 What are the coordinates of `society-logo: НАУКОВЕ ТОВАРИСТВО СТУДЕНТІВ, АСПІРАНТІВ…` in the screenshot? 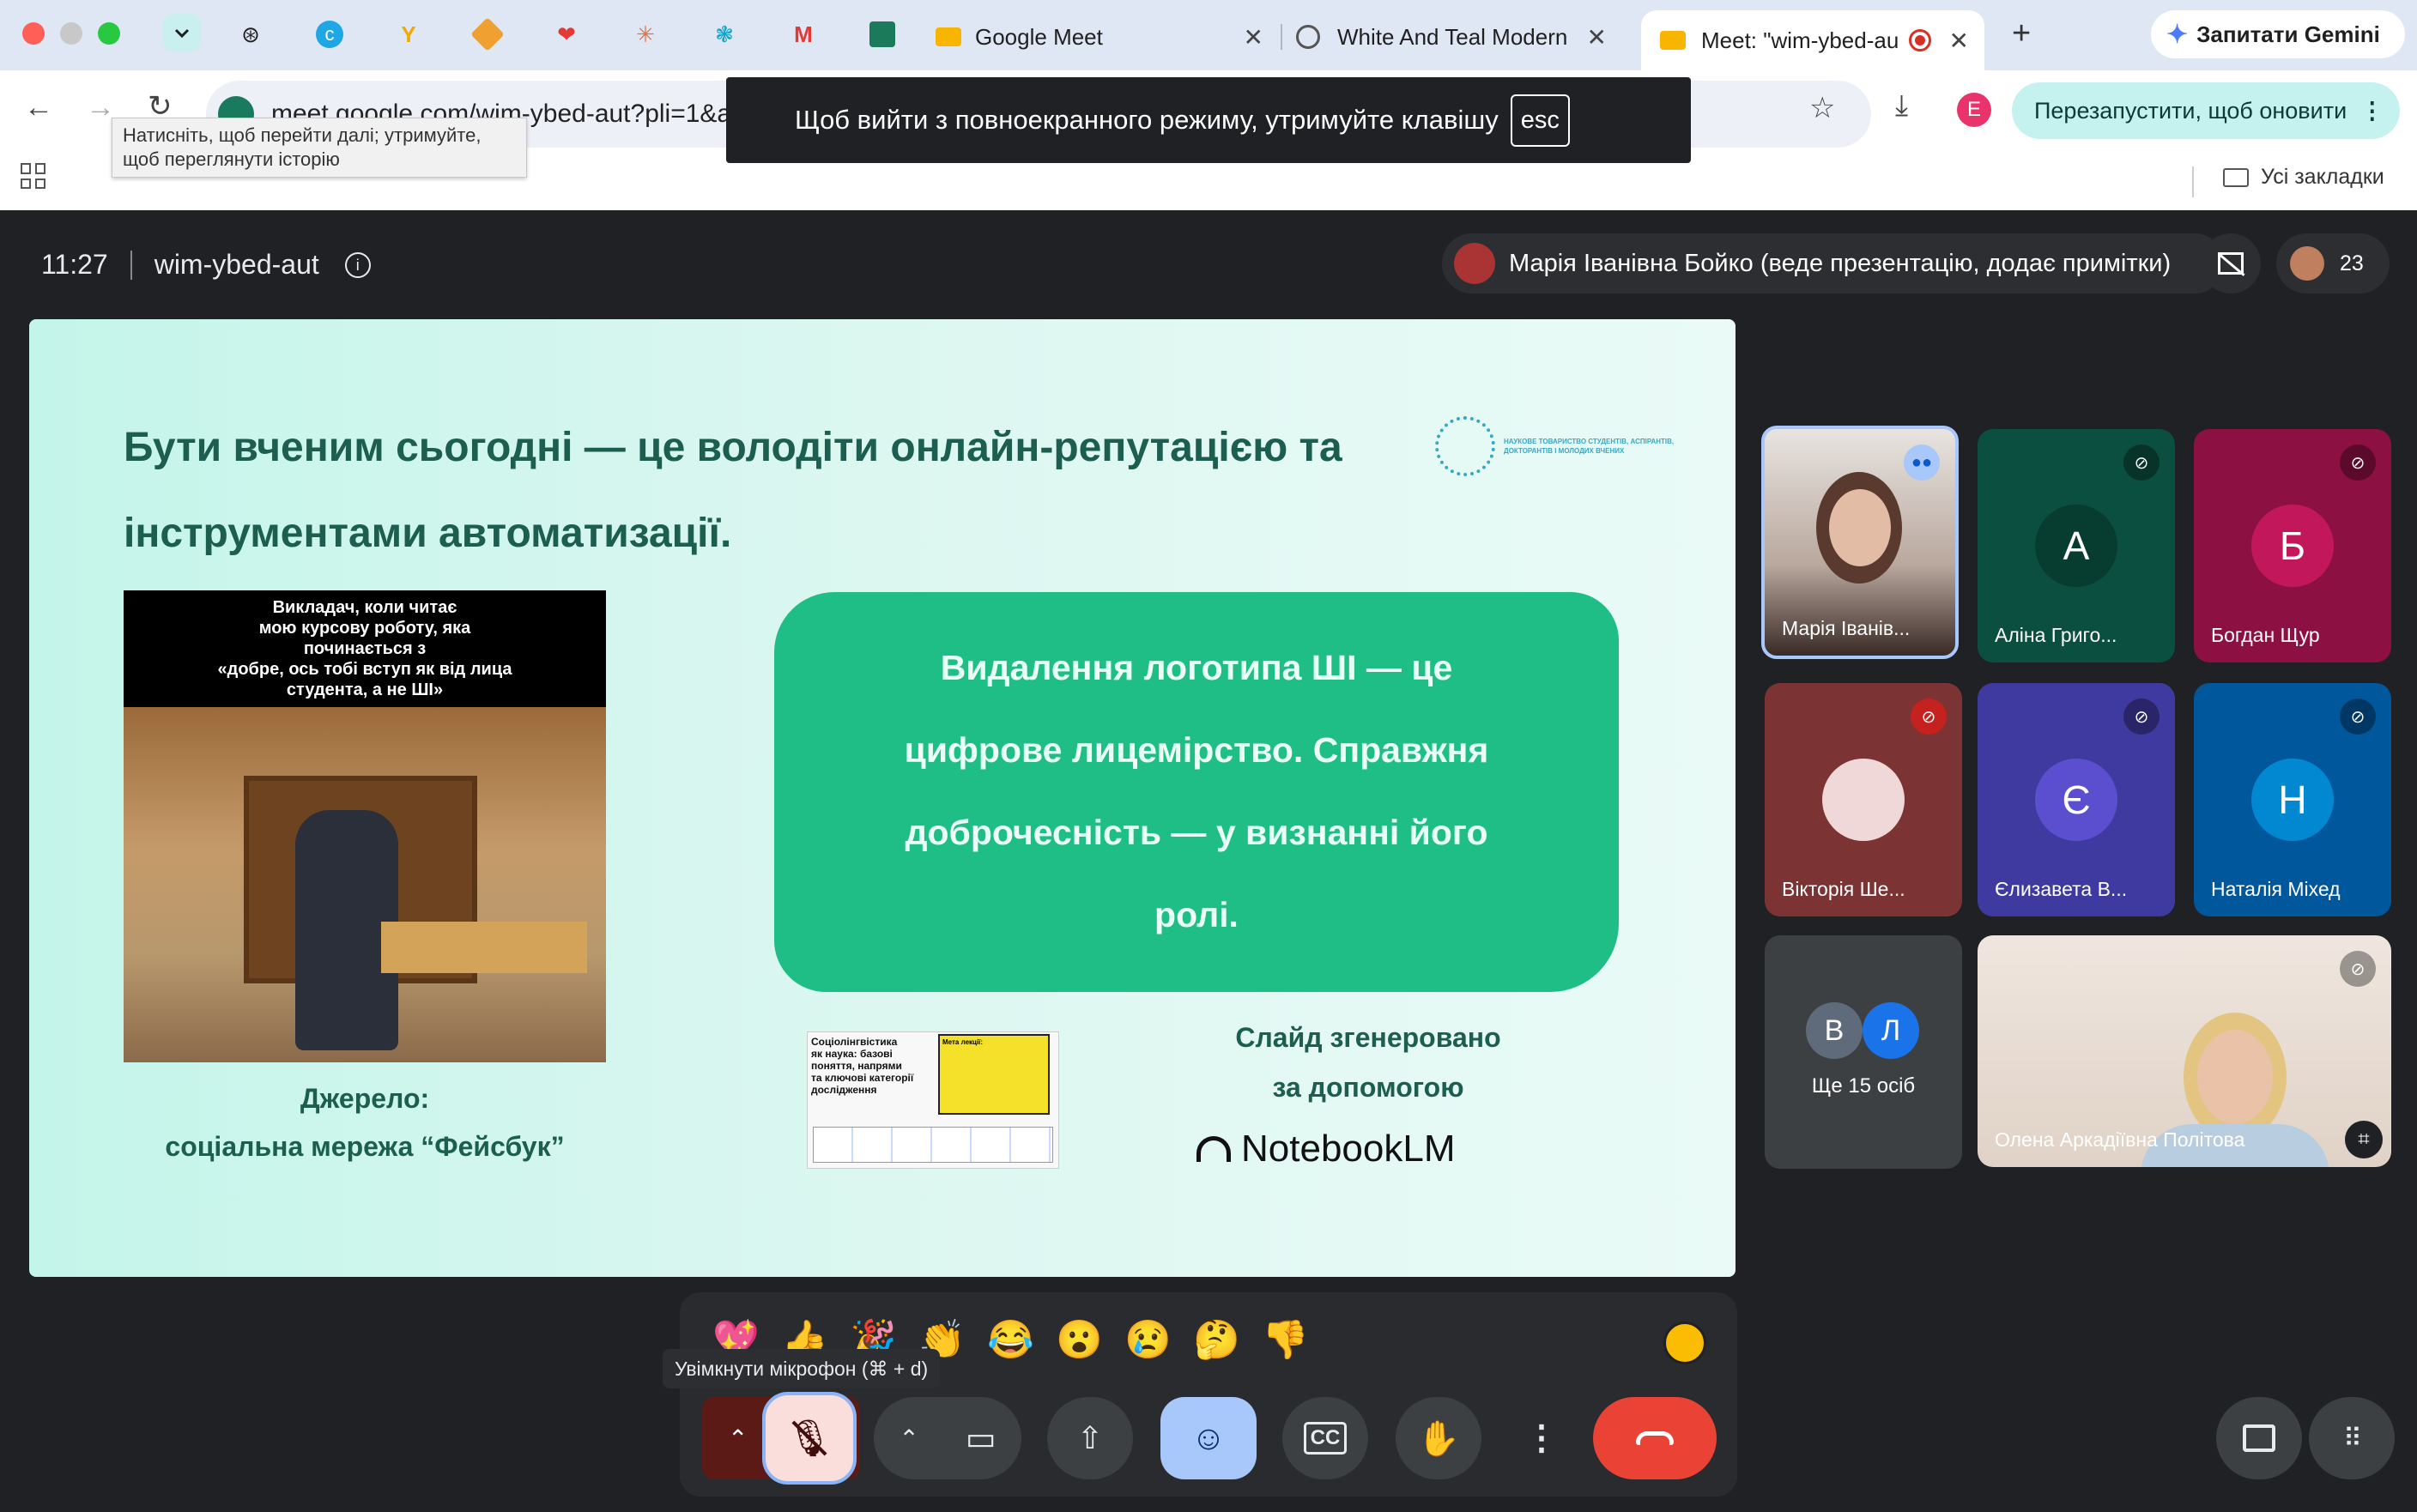 It's located at (1564, 446).